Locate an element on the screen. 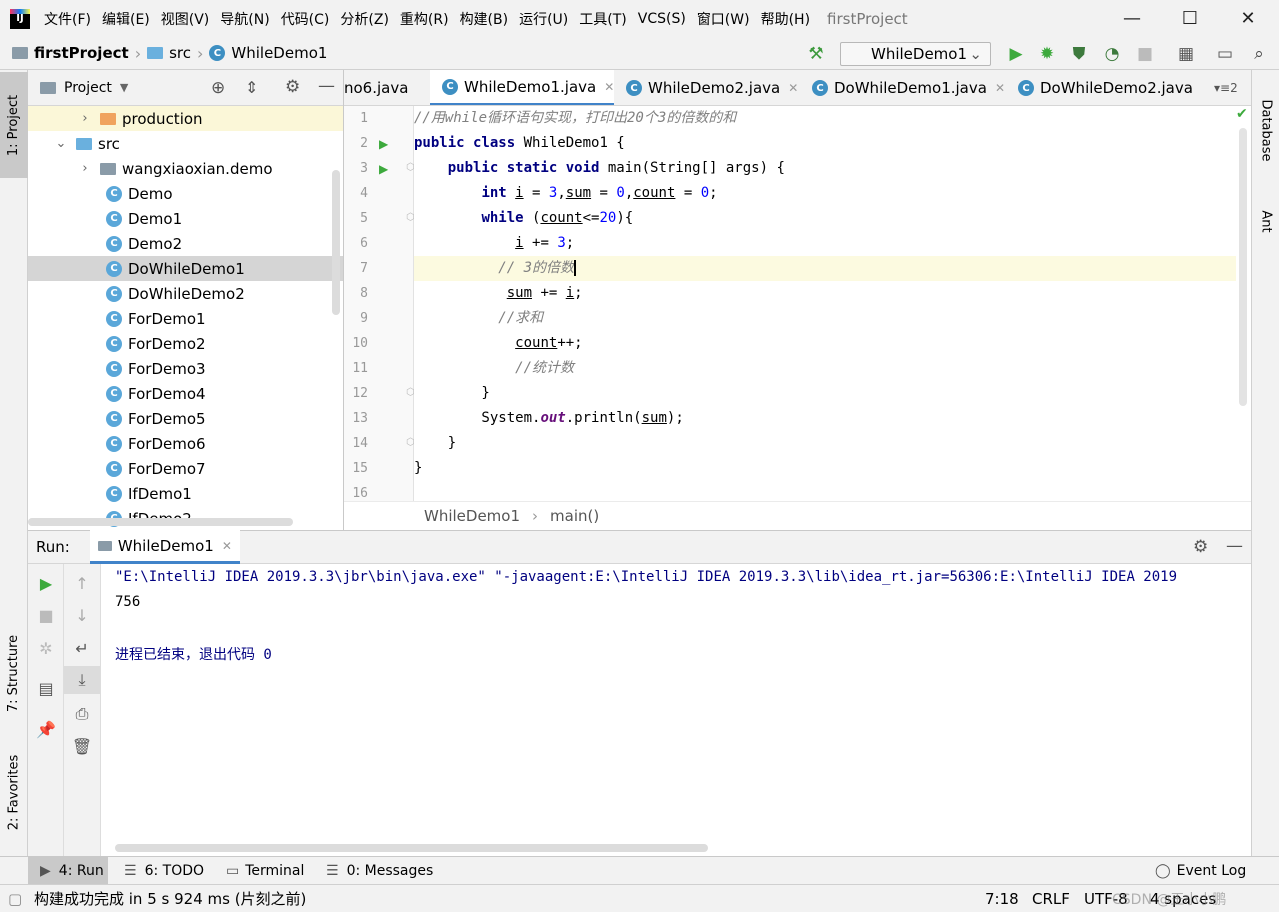  hammer-icon: ⚒ is located at coordinates (816, 54).